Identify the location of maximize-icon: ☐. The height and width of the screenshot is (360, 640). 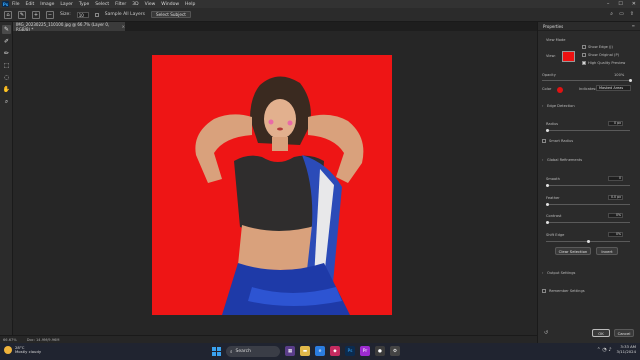
(620, 4).